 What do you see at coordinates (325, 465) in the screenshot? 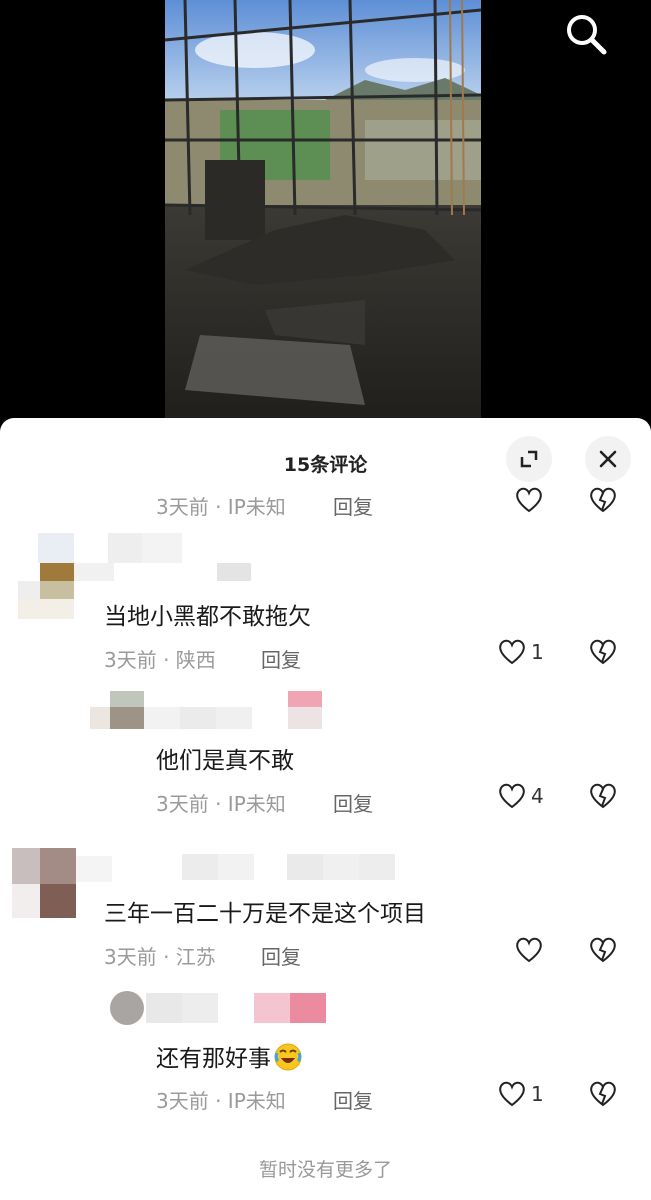
I see `comment-count-title: 15条评论` at bounding box center [325, 465].